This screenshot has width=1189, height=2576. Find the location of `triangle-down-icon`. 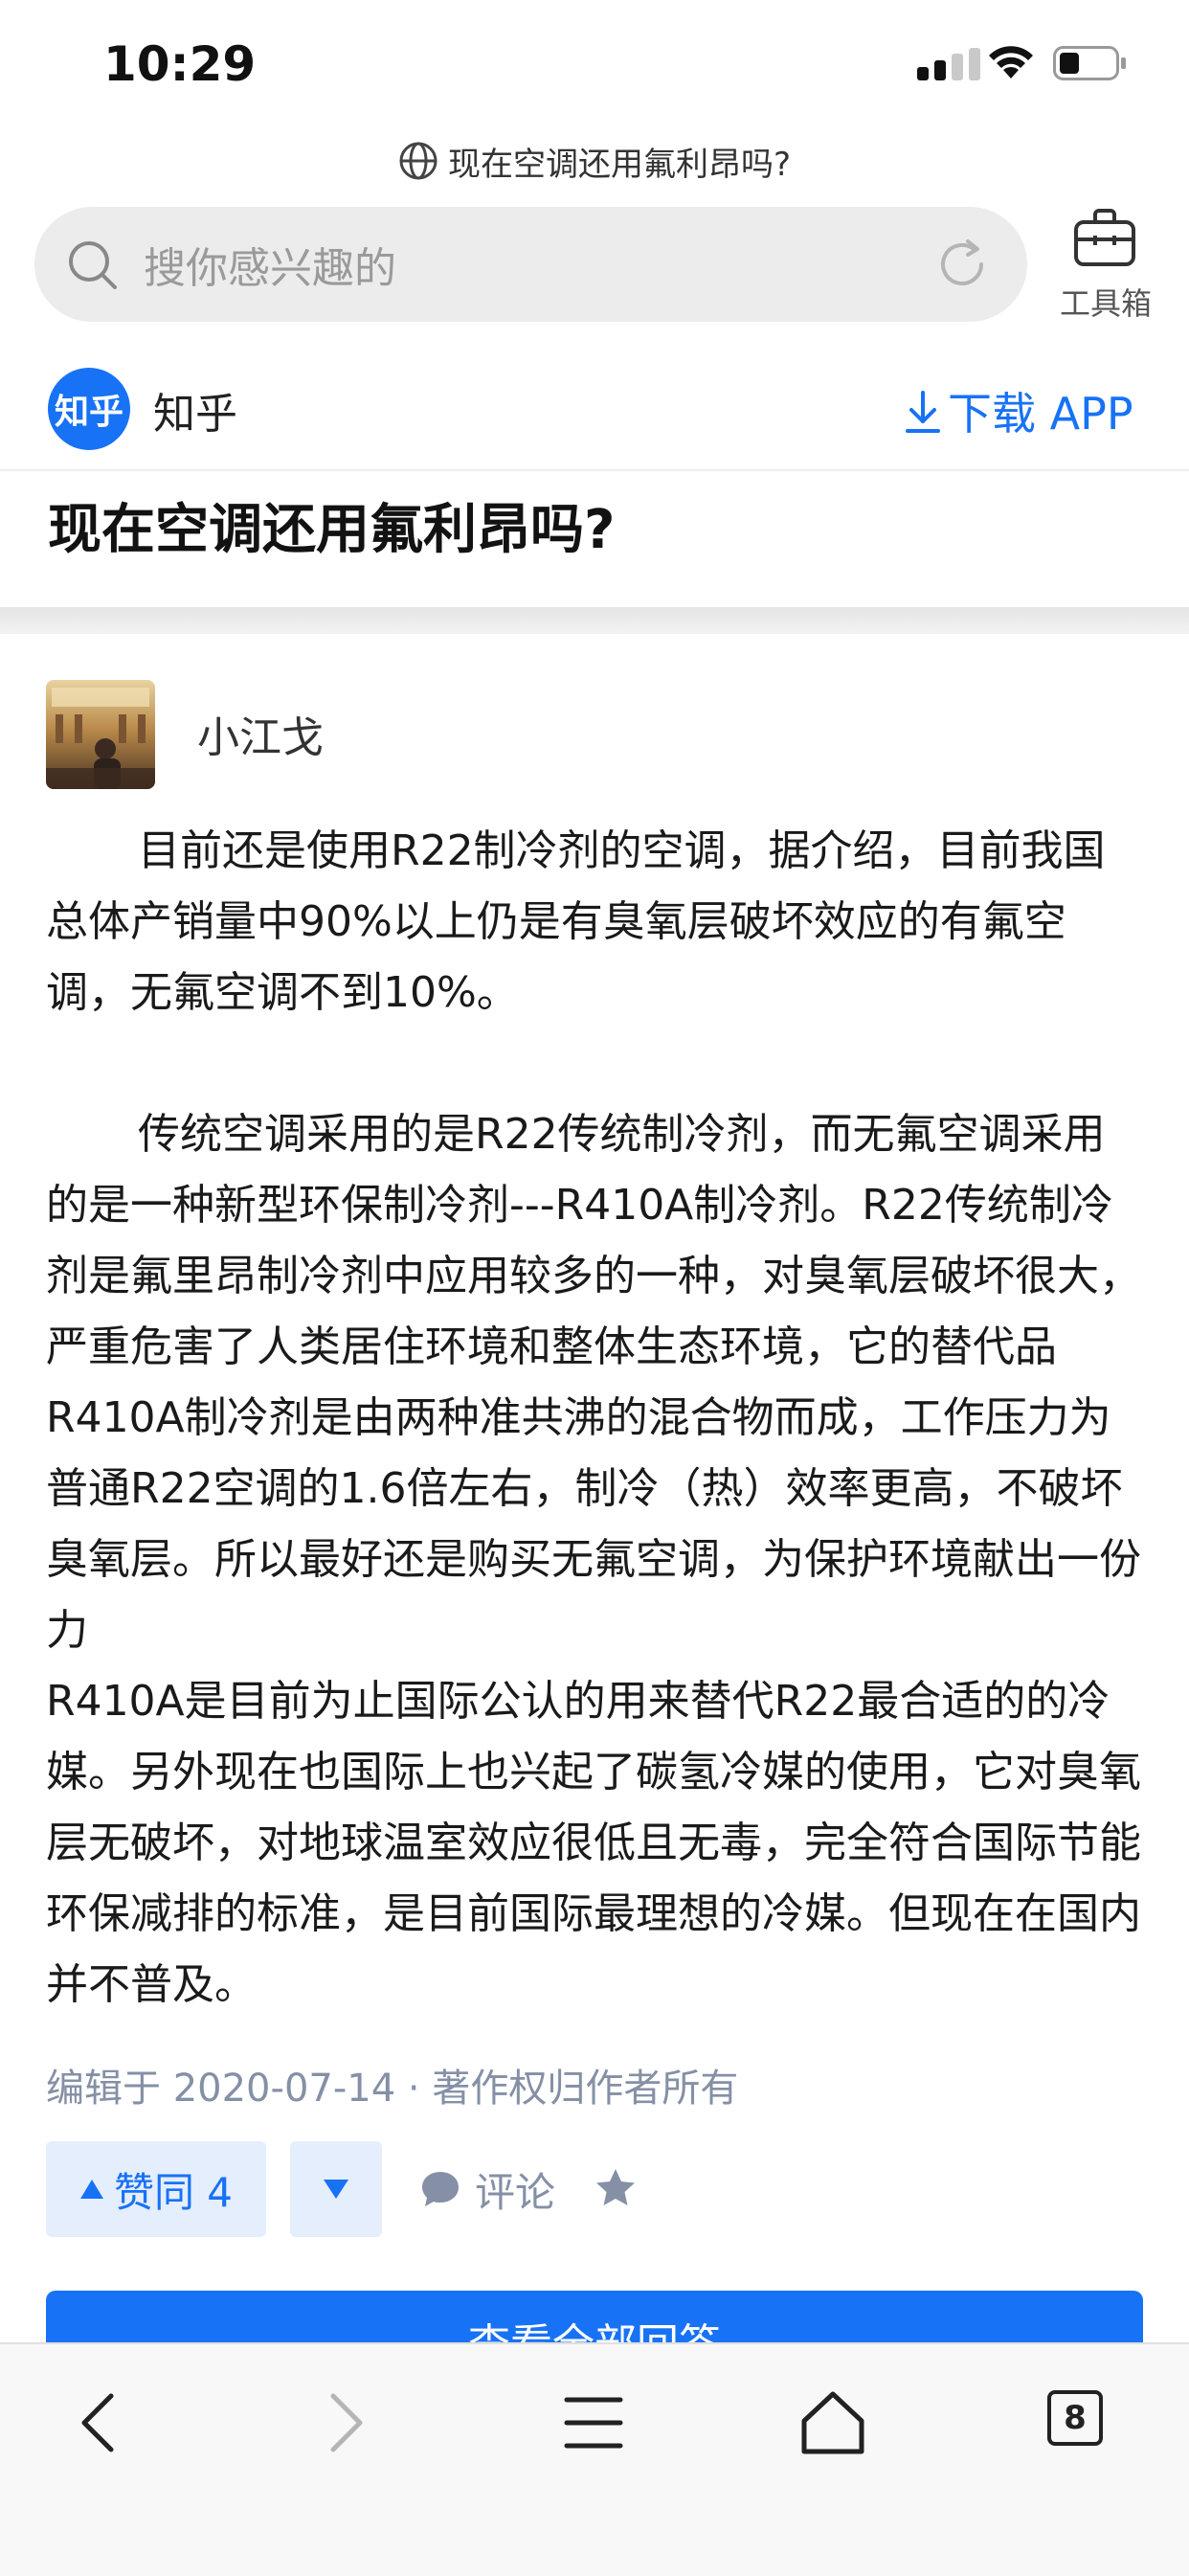

triangle-down-icon is located at coordinates (336, 2189).